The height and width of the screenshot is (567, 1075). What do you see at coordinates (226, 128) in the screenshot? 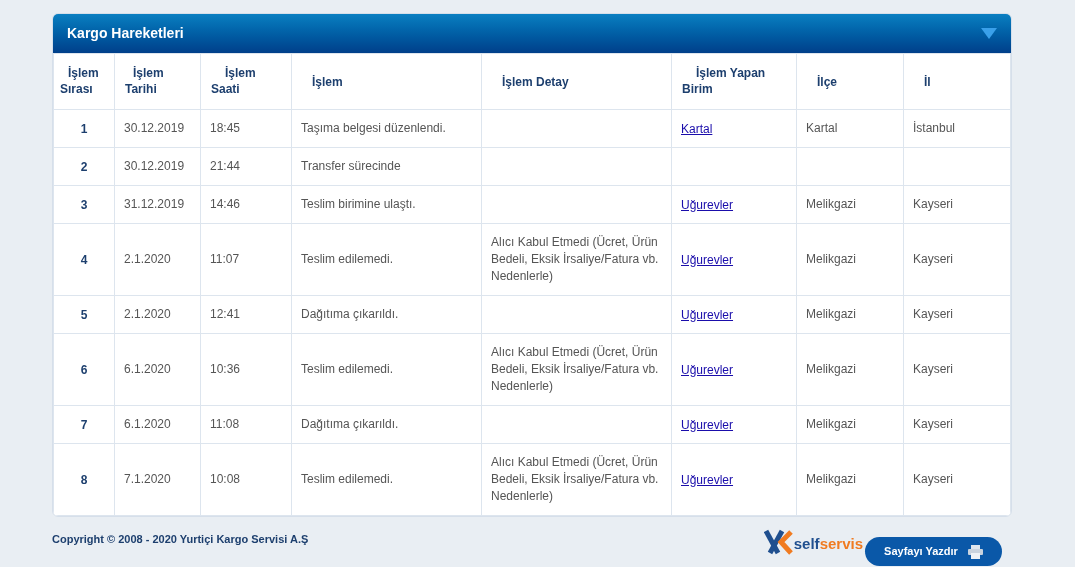
I see `time-cell-text: 18:45` at bounding box center [226, 128].